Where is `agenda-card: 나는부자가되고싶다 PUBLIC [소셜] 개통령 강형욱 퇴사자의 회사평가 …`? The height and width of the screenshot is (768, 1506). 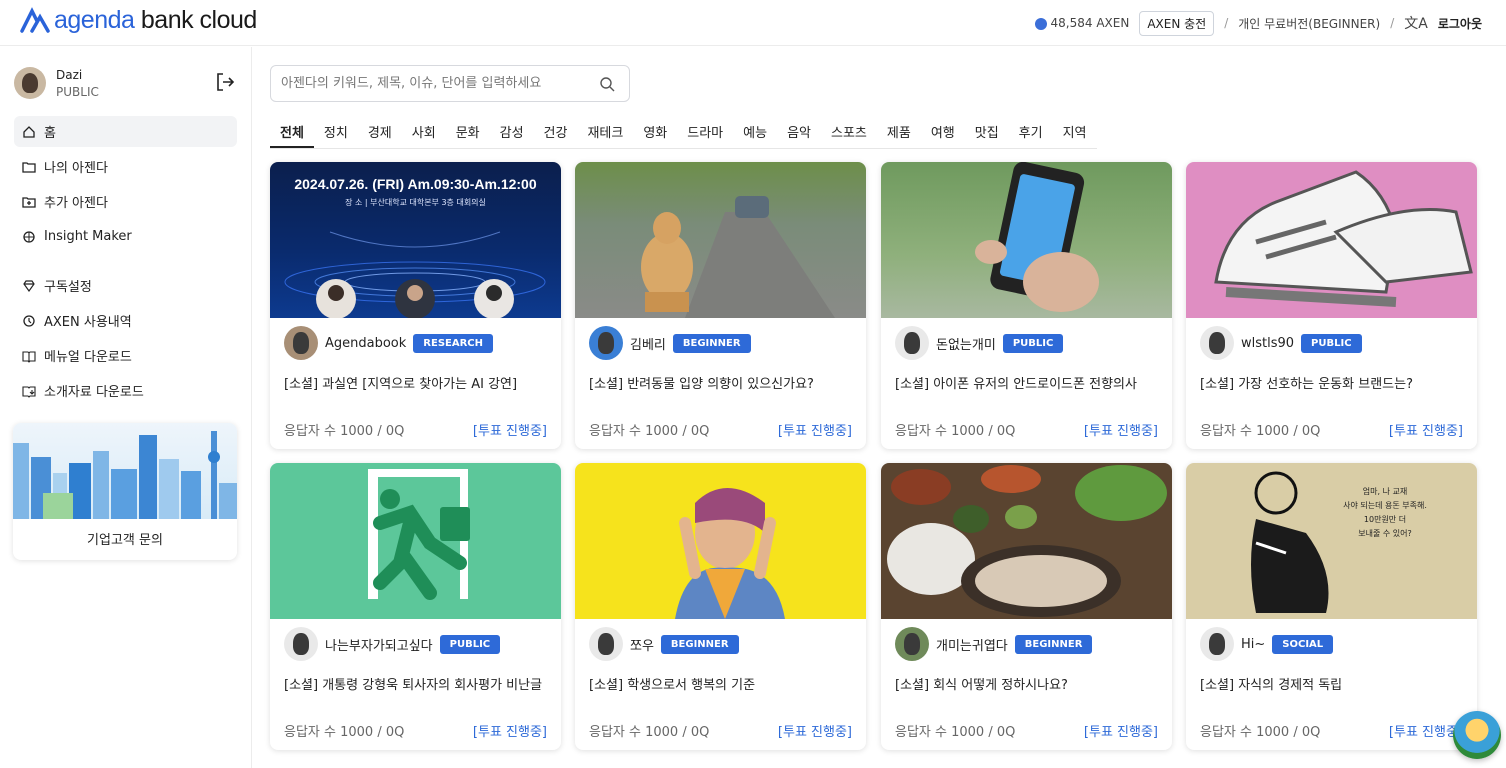
agenda-card: 나는부자가되고싶다 PUBLIC [소셜] 개통령 강형욱 퇴사자의 회사평가 … is located at coordinates (415, 606).